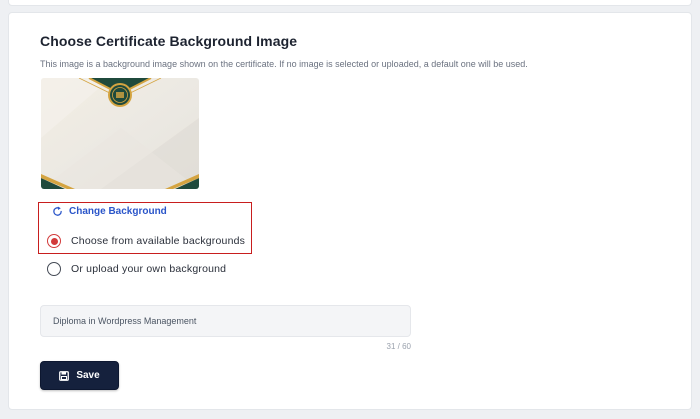 This screenshot has width=700, height=419. I want to click on change-background-link: Change Background, so click(109, 211).